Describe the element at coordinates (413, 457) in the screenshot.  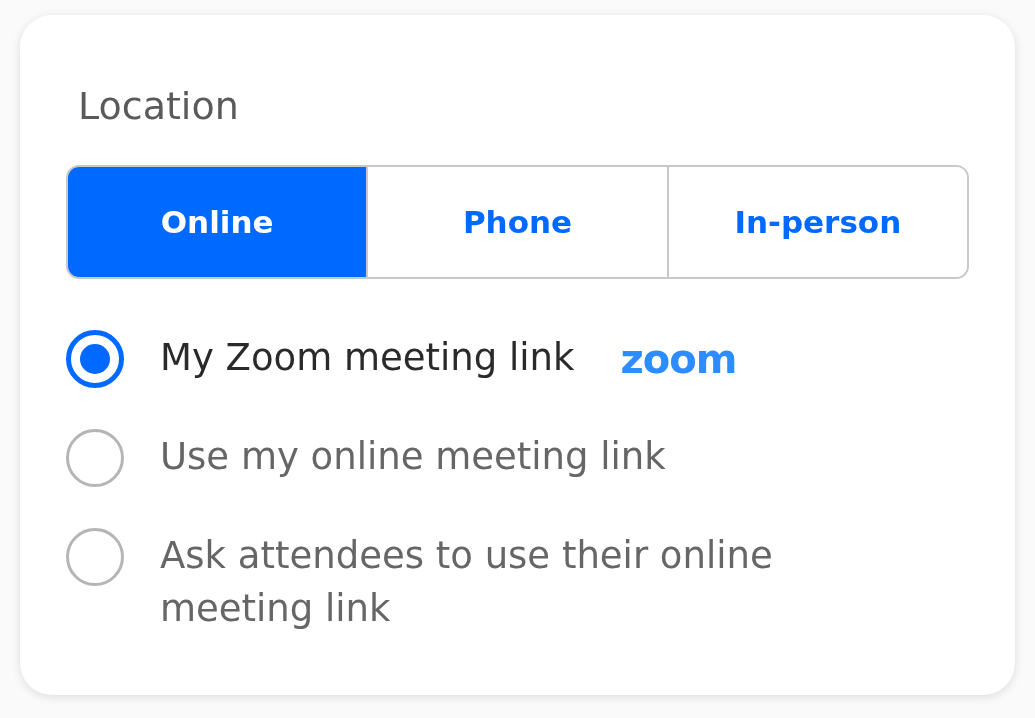
I see `option-label: Use my online meeting link` at that location.